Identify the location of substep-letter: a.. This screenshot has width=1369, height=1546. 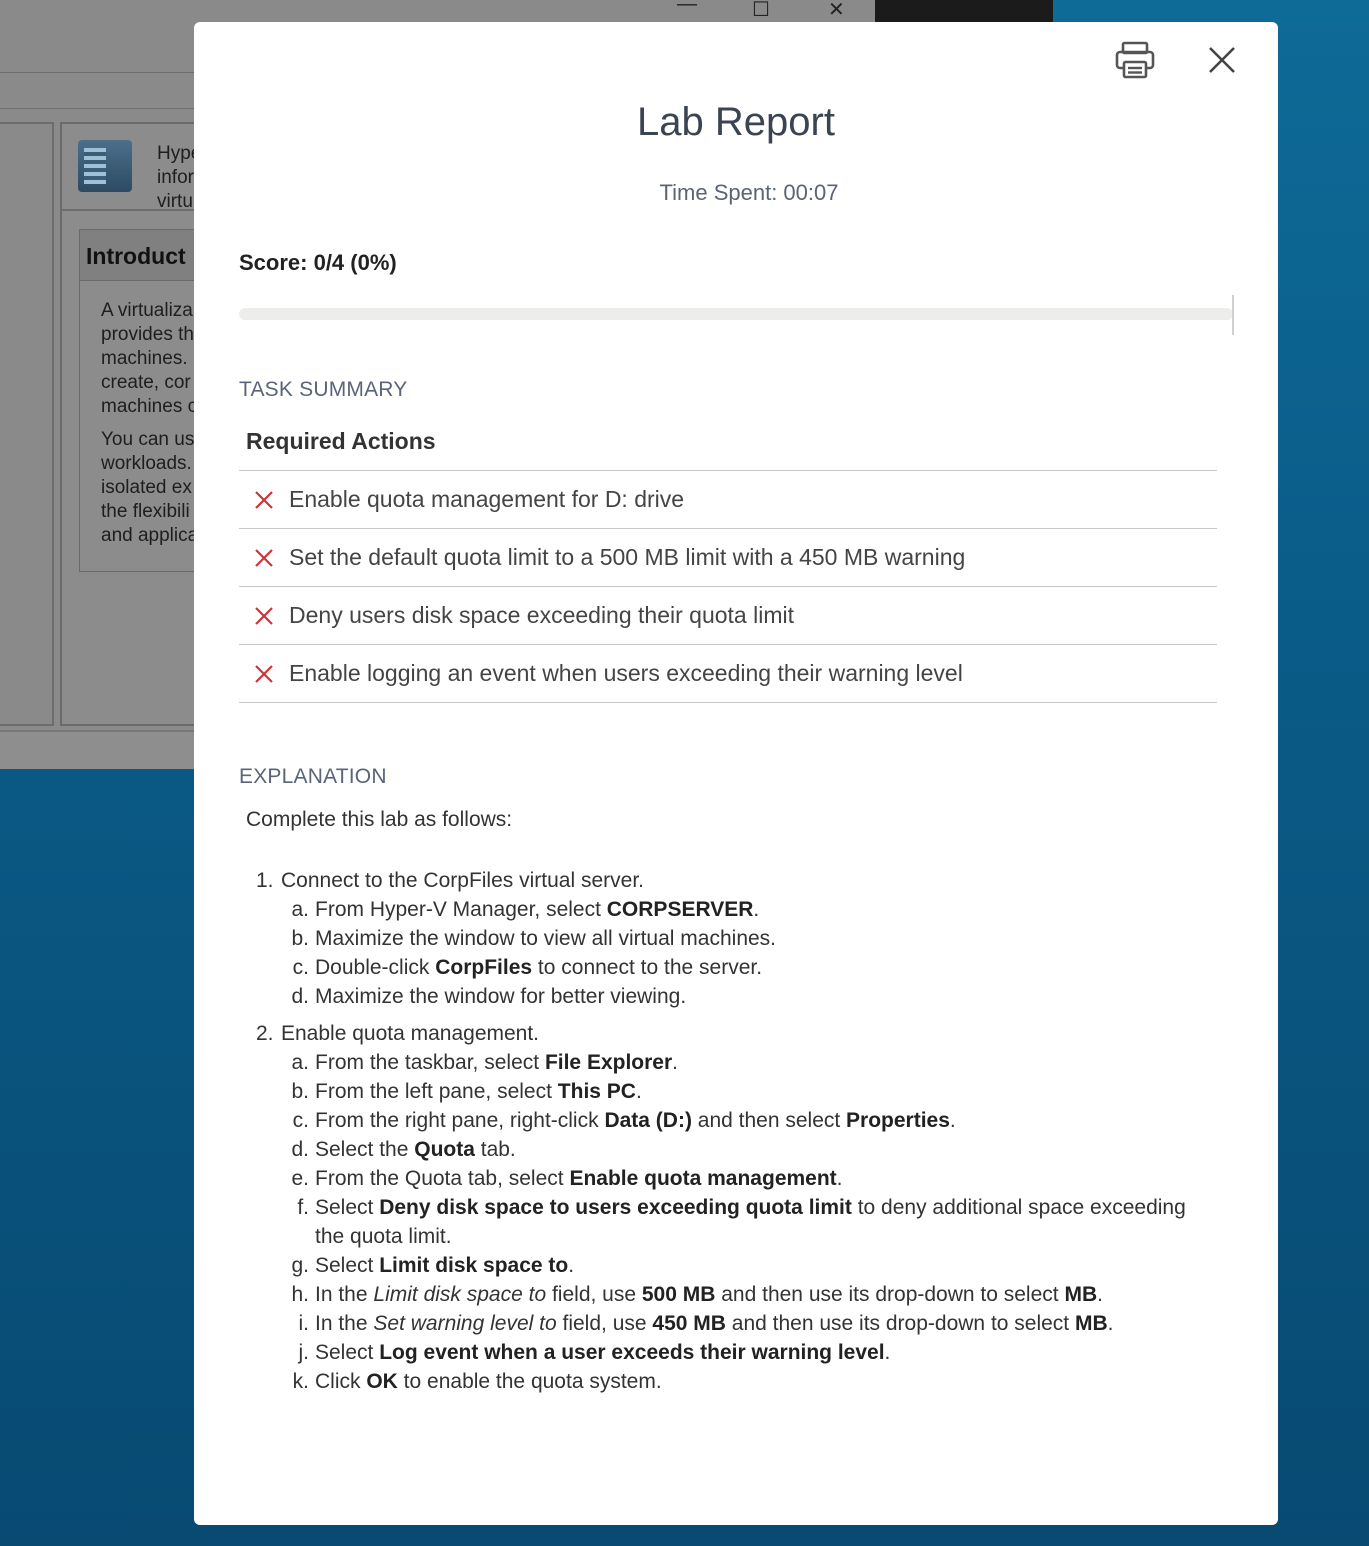
(300, 909).